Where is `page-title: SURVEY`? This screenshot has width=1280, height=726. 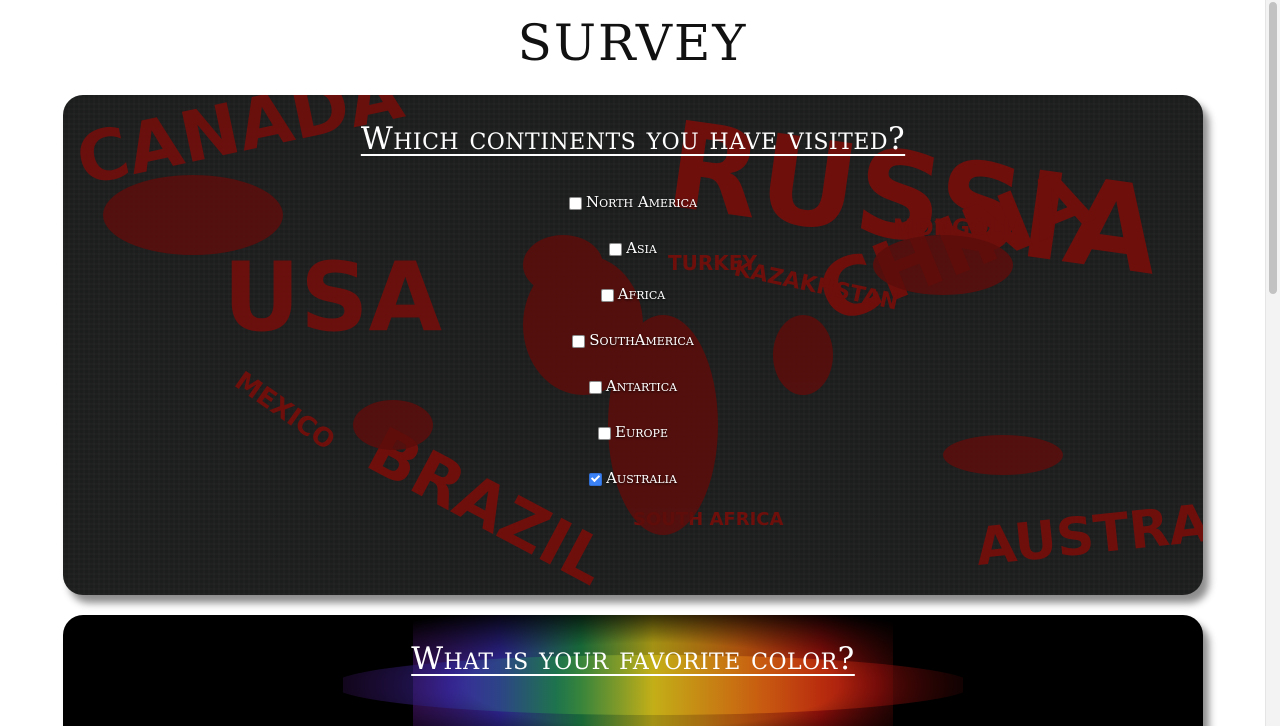 page-title: SURVEY is located at coordinates (632, 43).